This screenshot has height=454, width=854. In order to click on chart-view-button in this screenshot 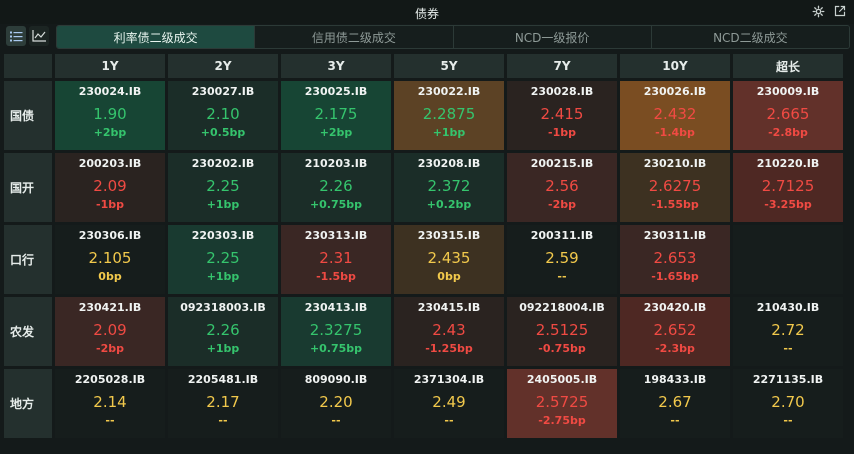, I will do `click(39, 36)`.